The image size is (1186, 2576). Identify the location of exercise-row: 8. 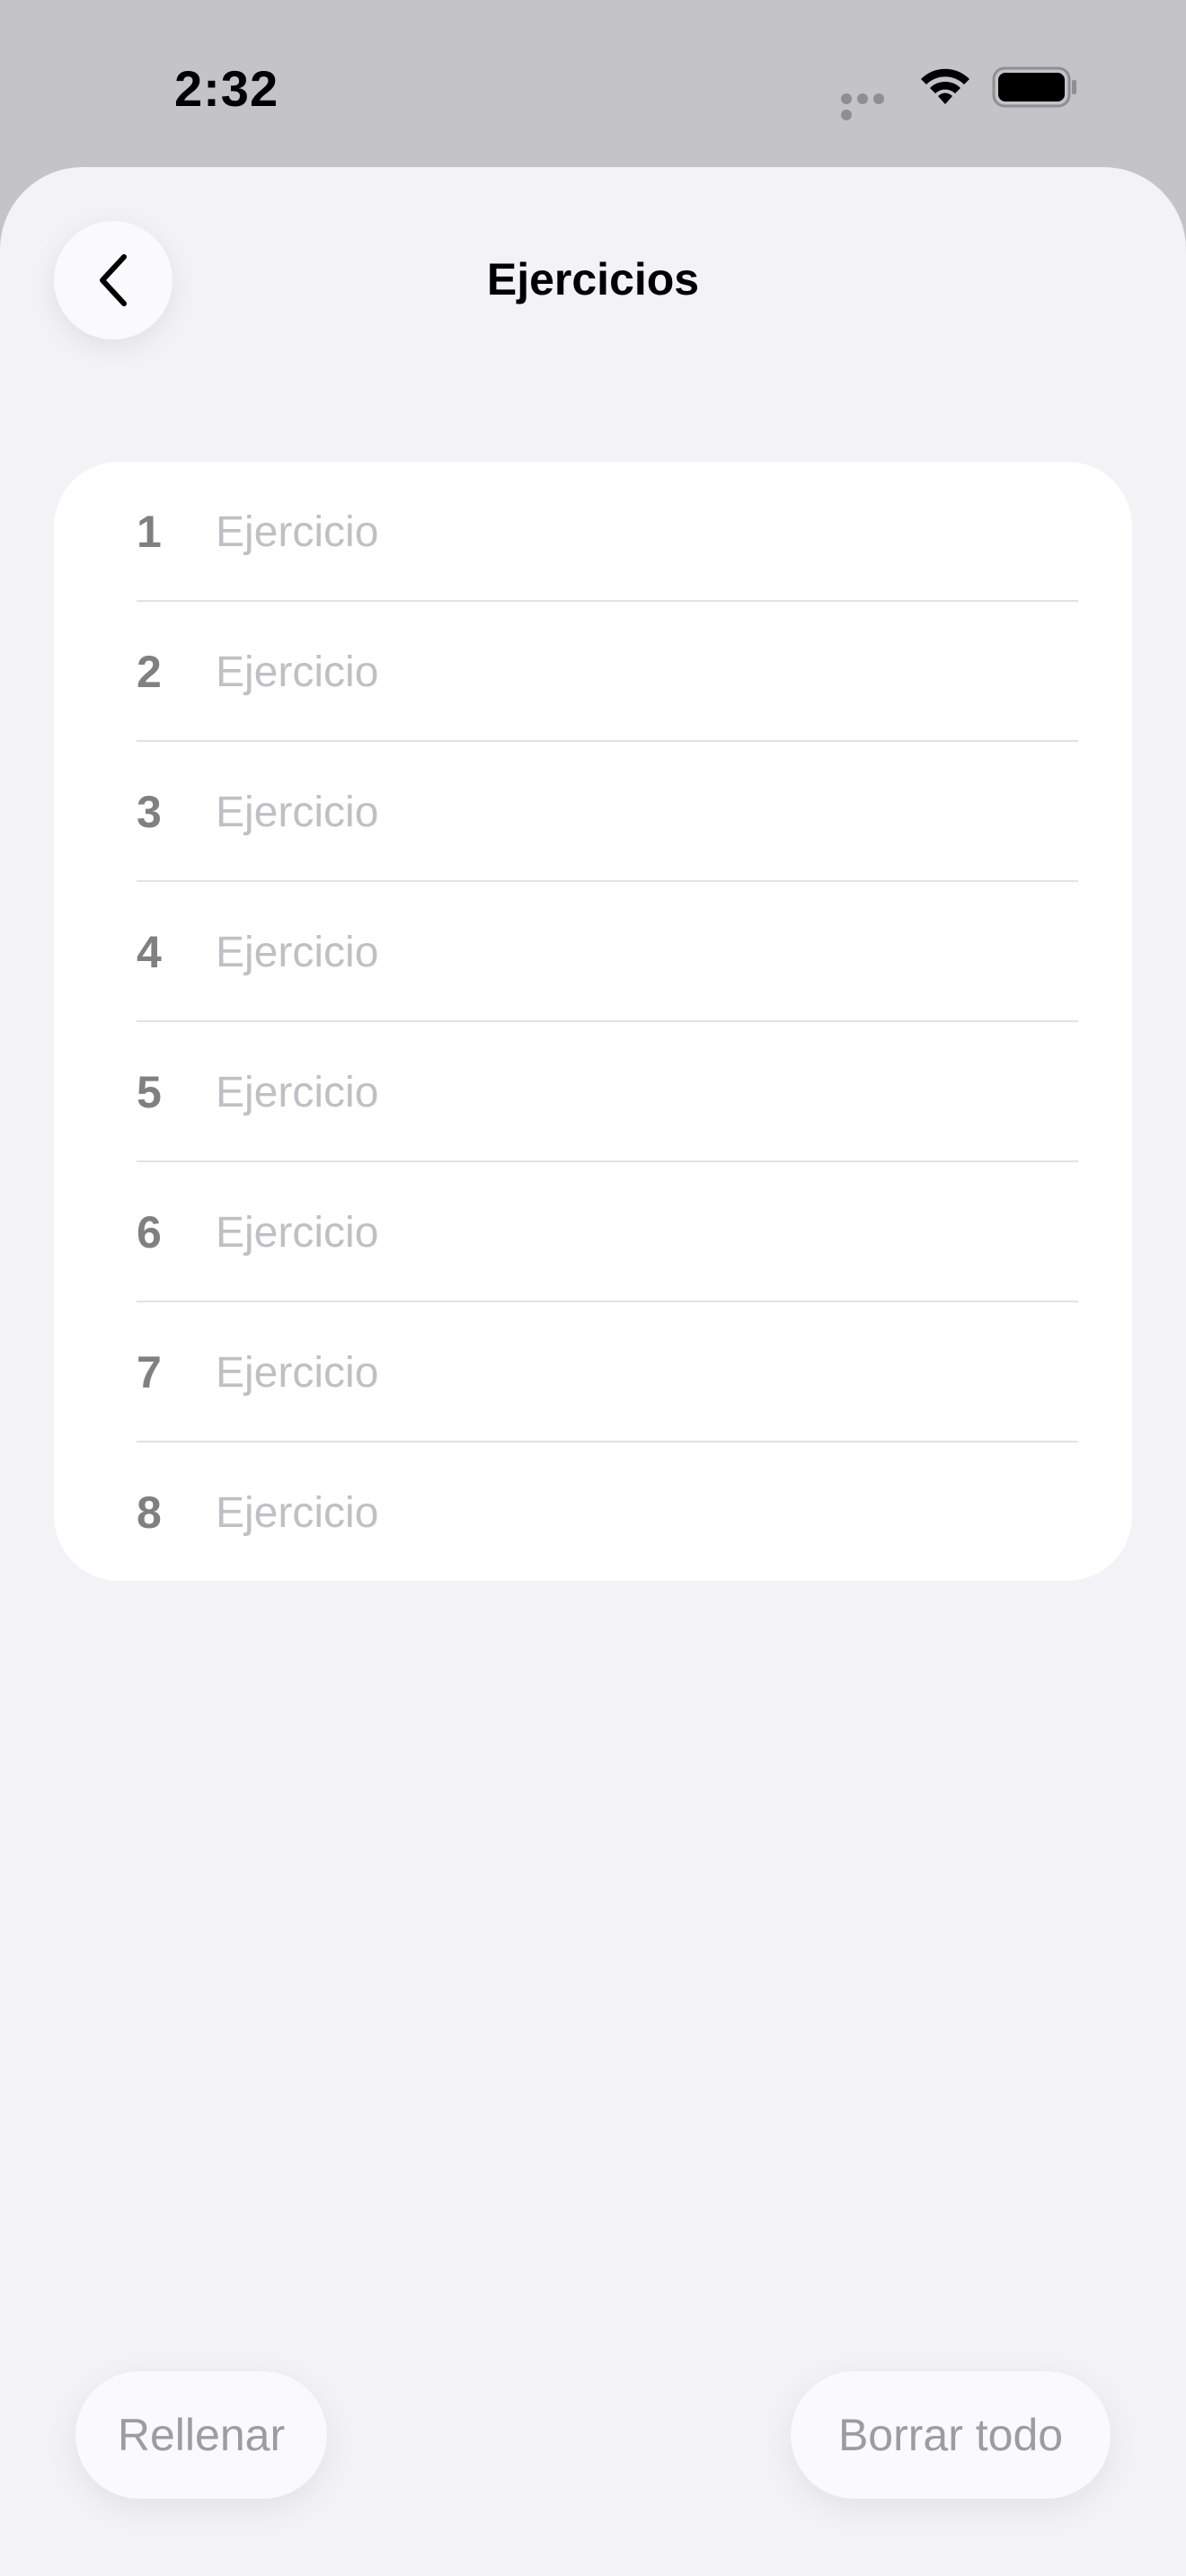
(593, 1511).